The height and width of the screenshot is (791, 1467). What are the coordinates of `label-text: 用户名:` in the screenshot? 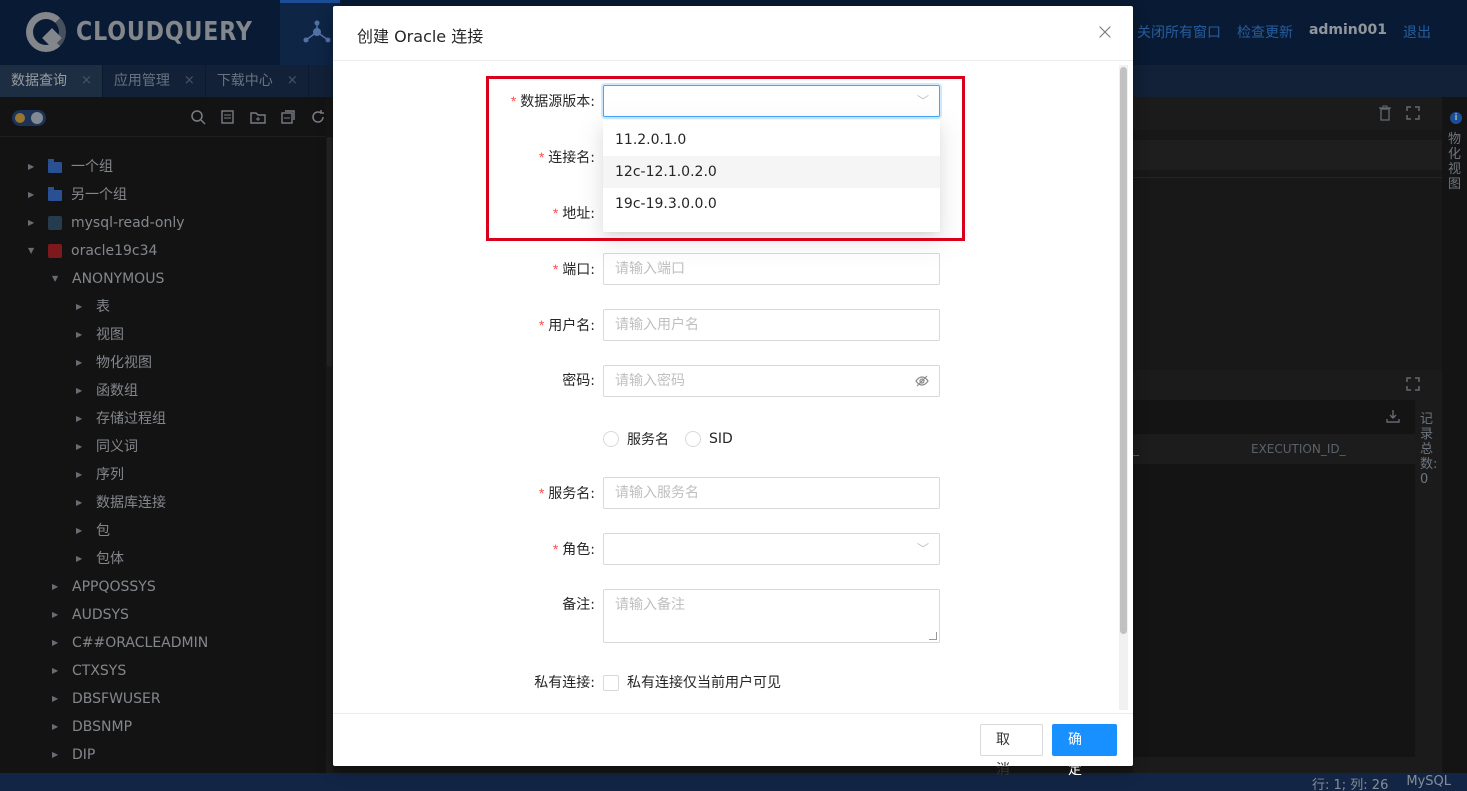 It's located at (571, 326).